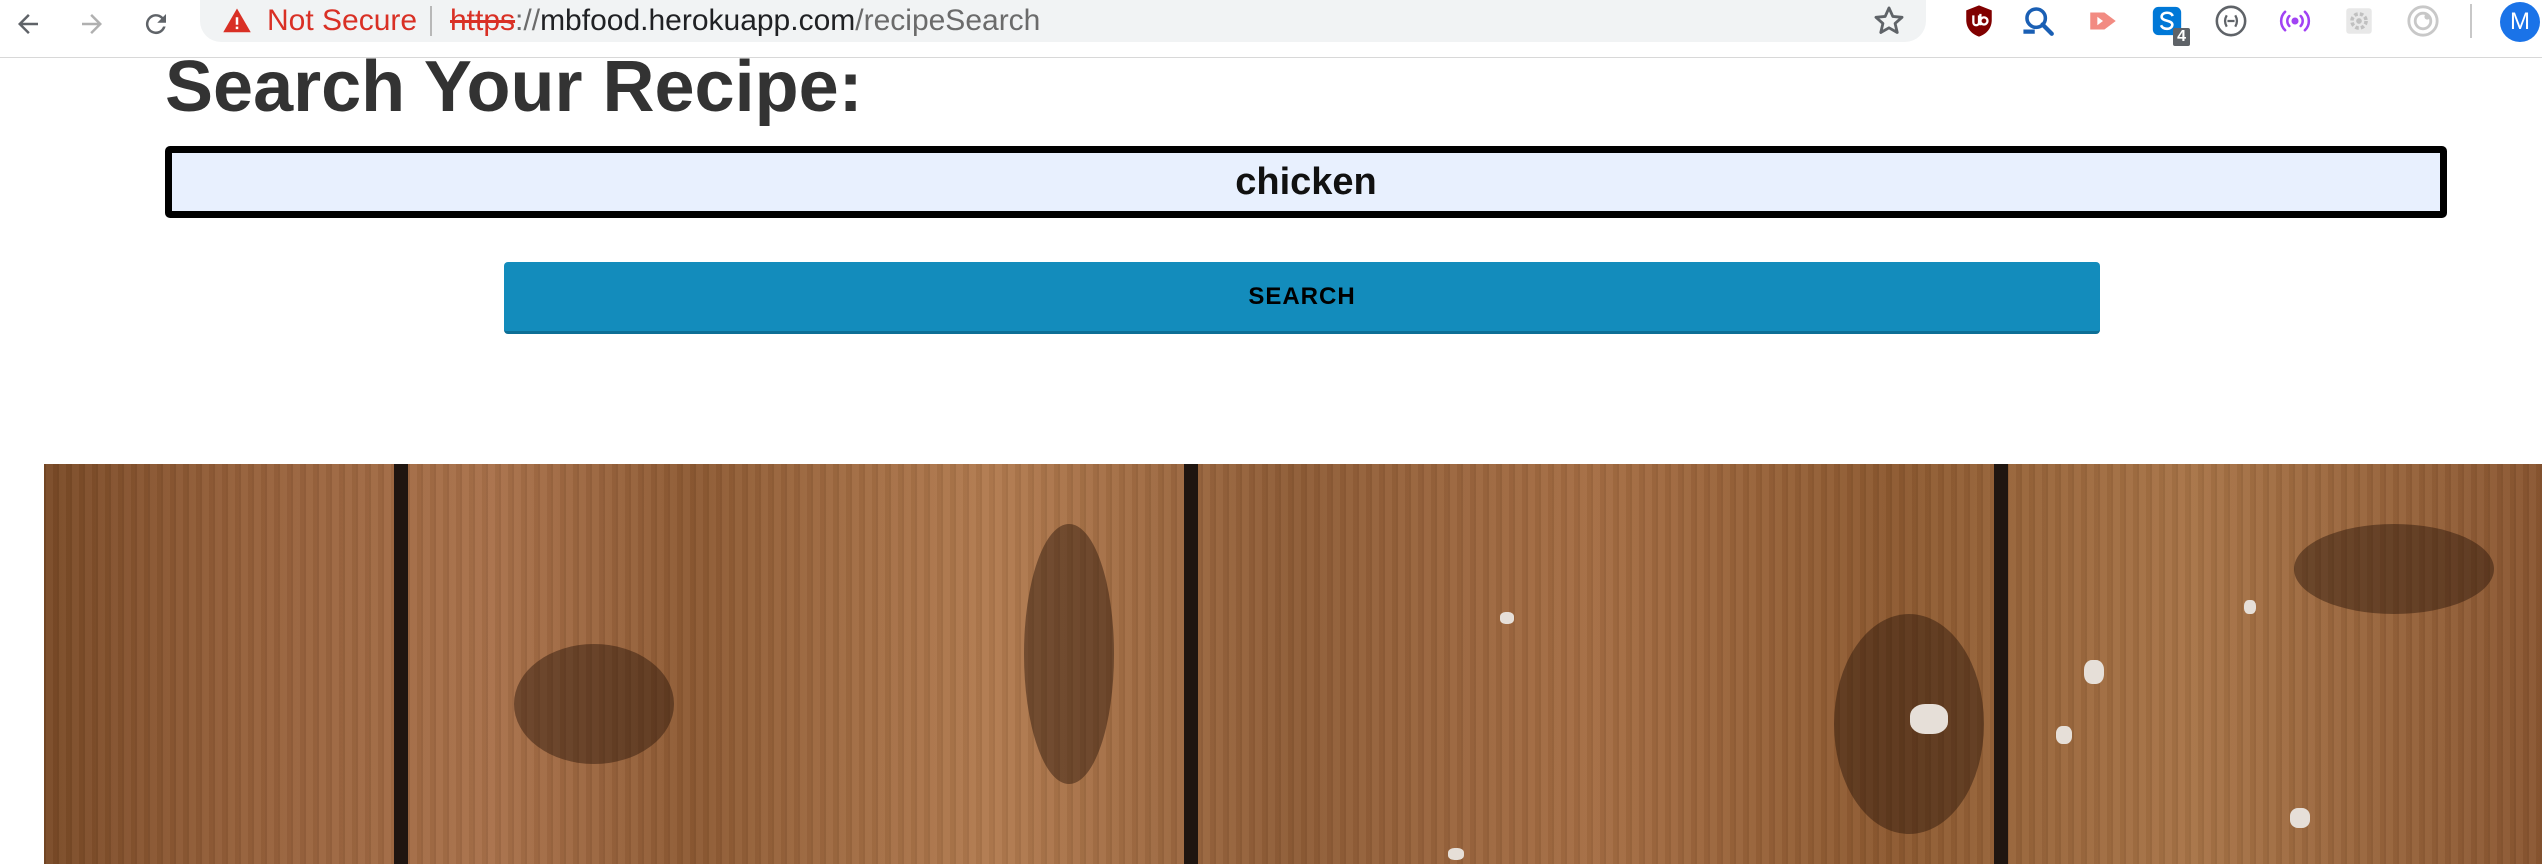  I want to click on address-divider, so click(431, 21).